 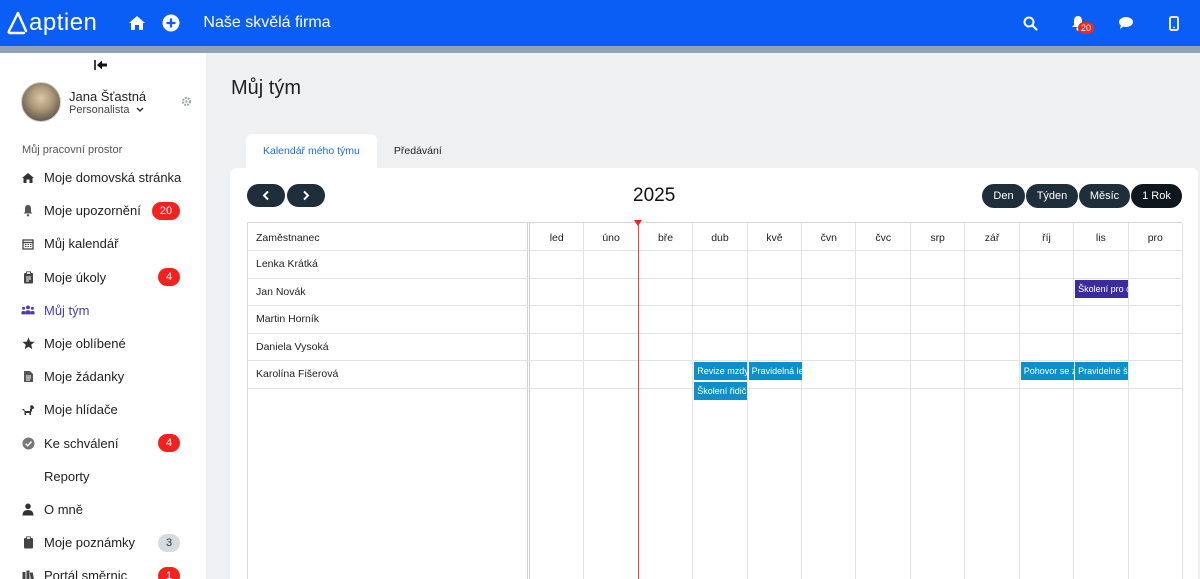 What do you see at coordinates (103, 210) in the screenshot?
I see `sidebar-item-notifications: Moje upozornění 20` at bounding box center [103, 210].